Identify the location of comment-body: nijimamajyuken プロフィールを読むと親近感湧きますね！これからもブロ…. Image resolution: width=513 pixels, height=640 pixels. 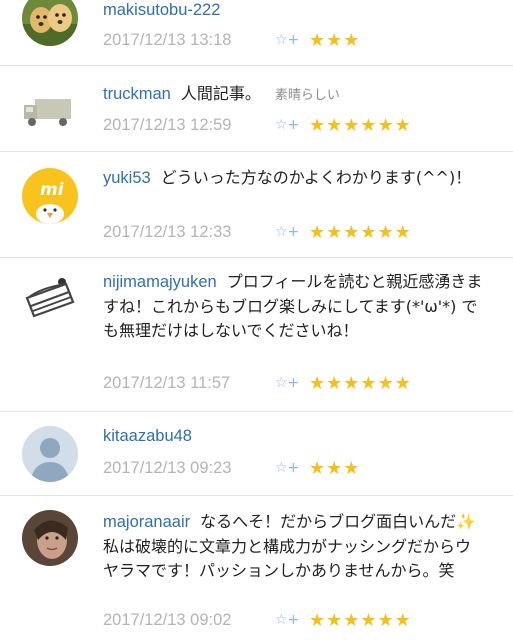
(293, 307).